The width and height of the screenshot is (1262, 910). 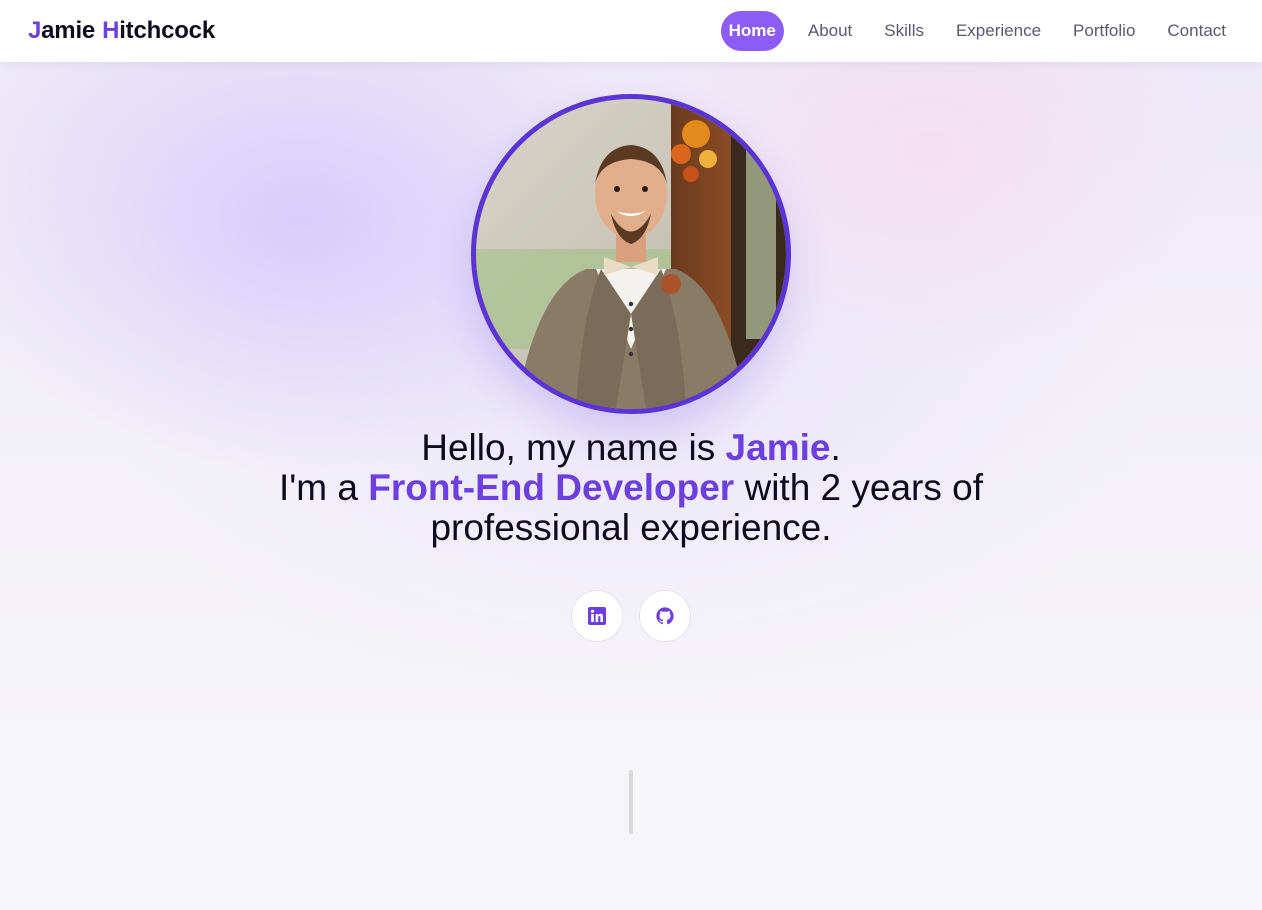 What do you see at coordinates (1196, 31) in the screenshot?
I see `nav-contact: Contact` at bounding box center [1196, 31].